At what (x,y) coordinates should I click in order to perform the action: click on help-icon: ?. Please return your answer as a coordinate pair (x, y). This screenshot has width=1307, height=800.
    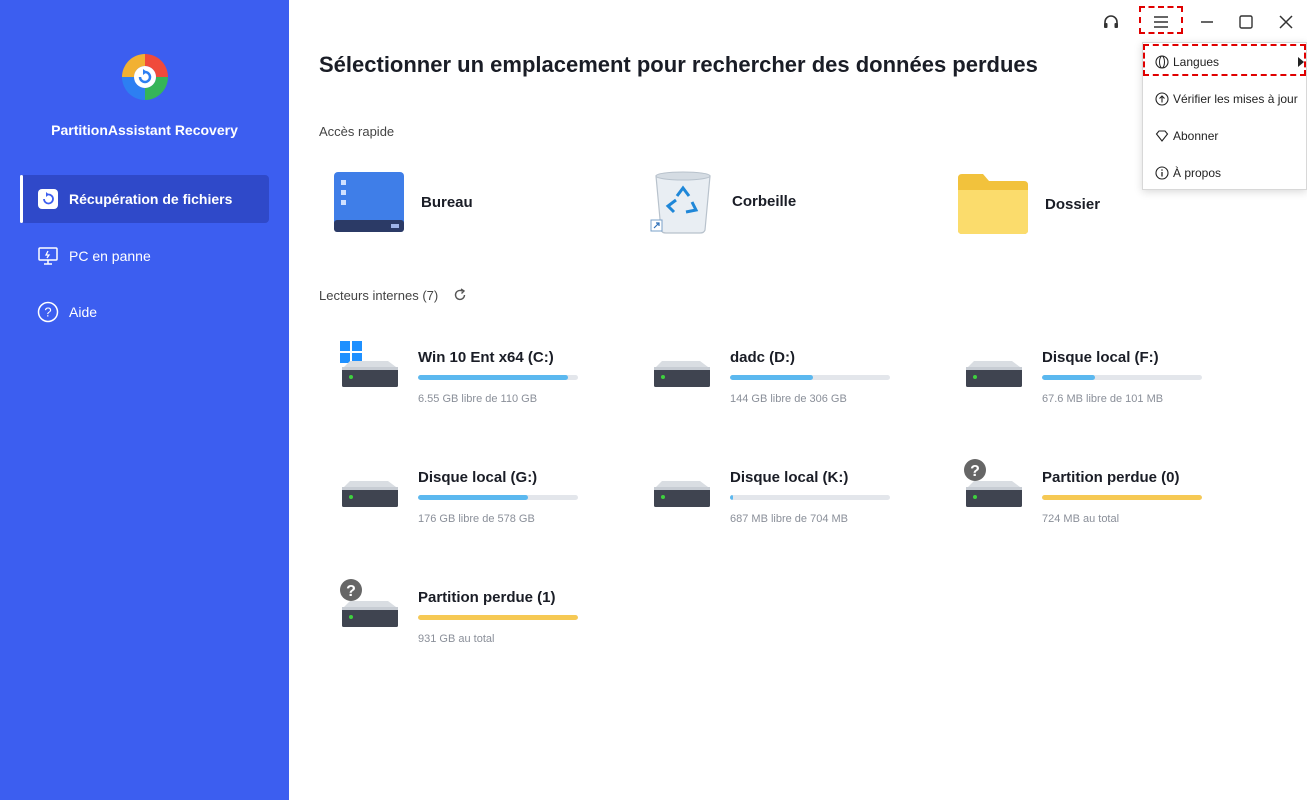
    Looking at the image, I should click on (48, 312).